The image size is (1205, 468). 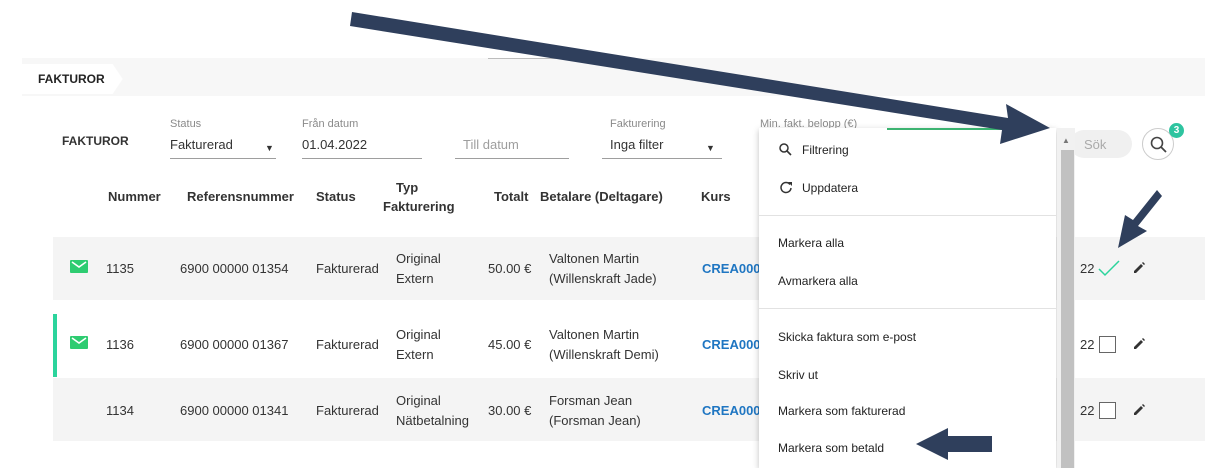 I want to click on arrow-to-checkmark-icon, so click(x=1140, y=219).